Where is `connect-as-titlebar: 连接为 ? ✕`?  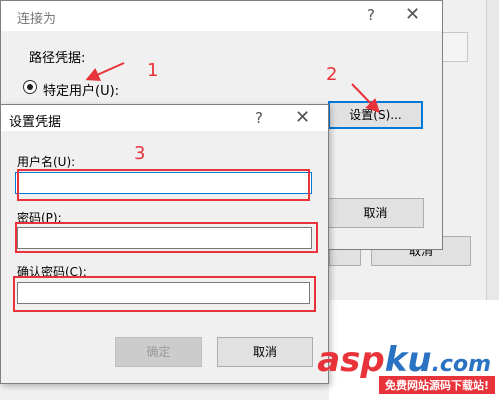
connect-as-titlebar: 连接为 ? ✕ is located at coordinates (221, 16).